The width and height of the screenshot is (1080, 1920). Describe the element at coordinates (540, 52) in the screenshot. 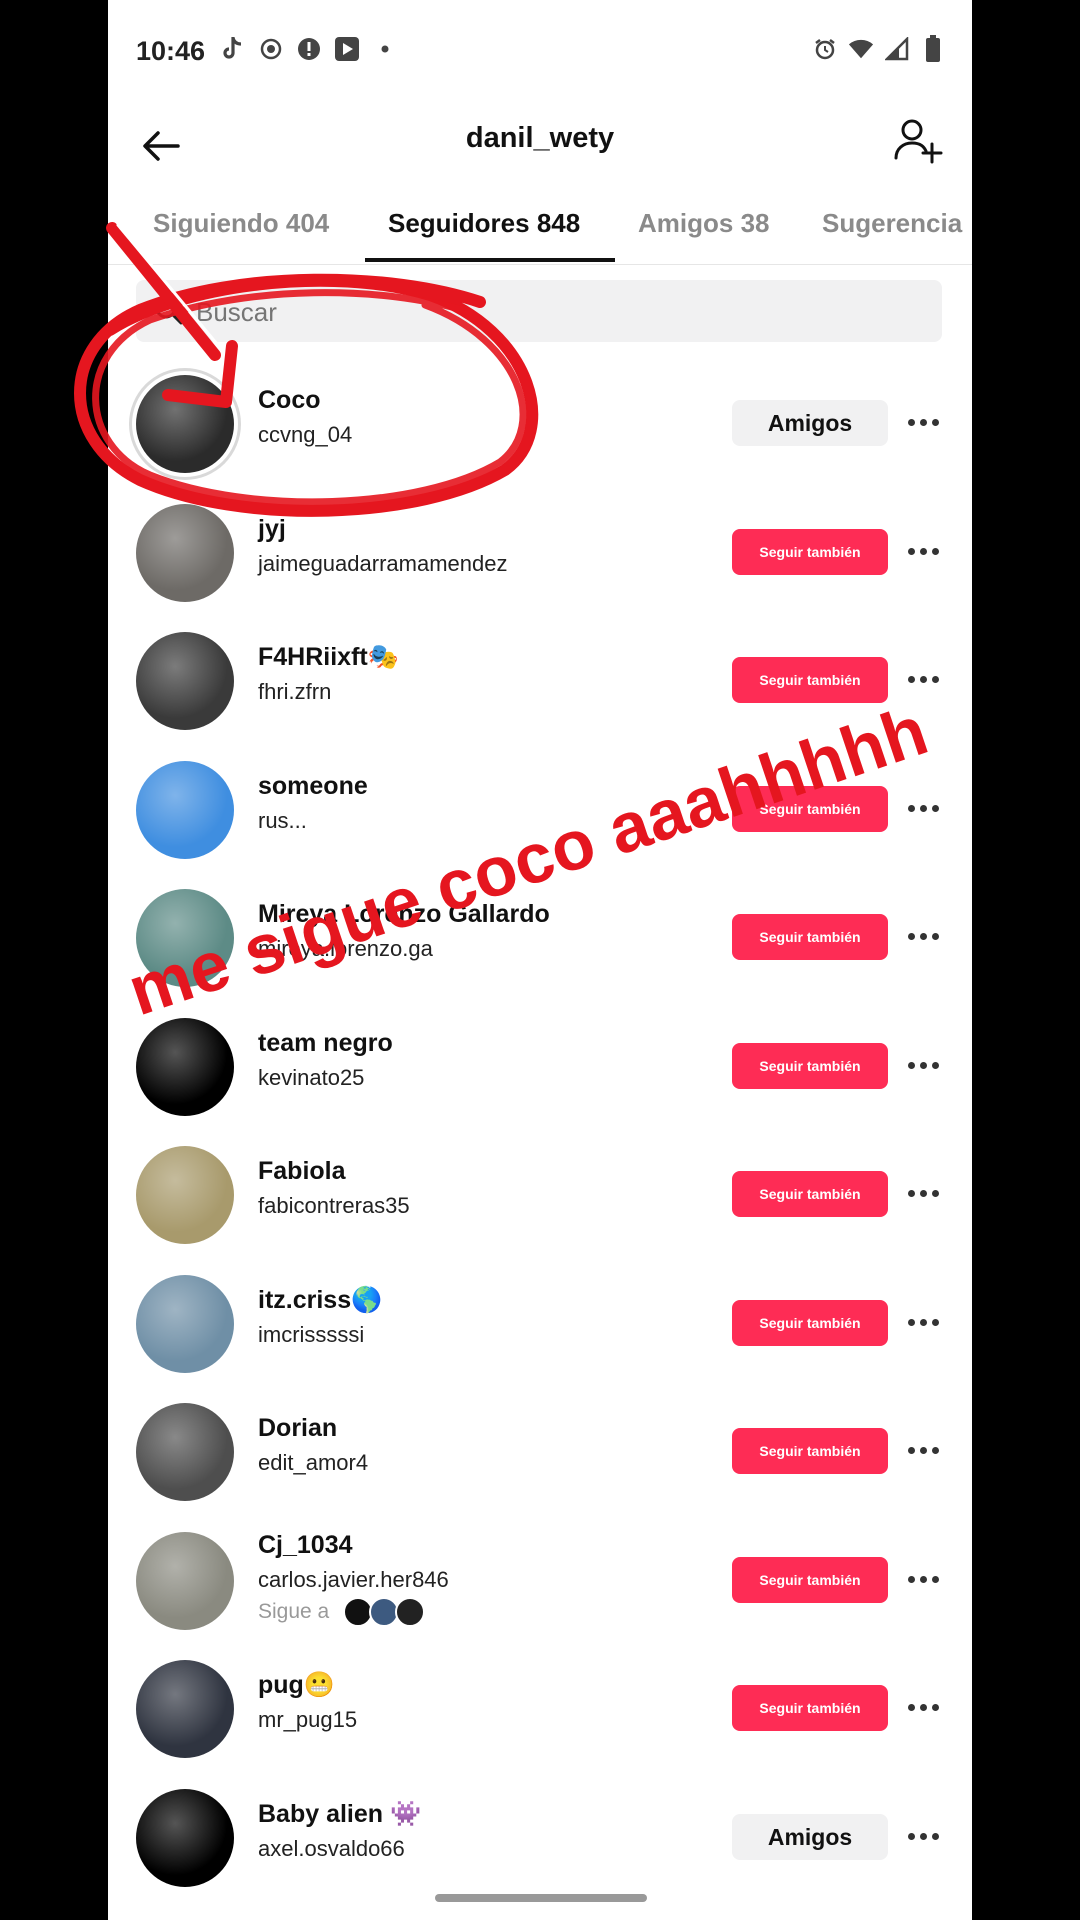

I see `status-bar: 10:46` at that location.